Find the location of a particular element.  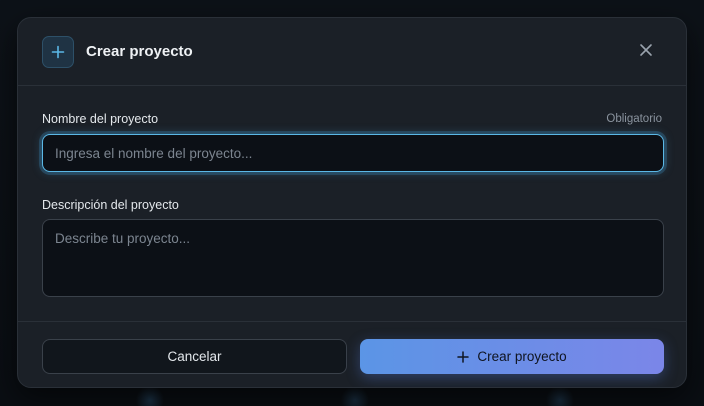

project-description-label: Descripción del proyecto is located at coordinates (110, 205).